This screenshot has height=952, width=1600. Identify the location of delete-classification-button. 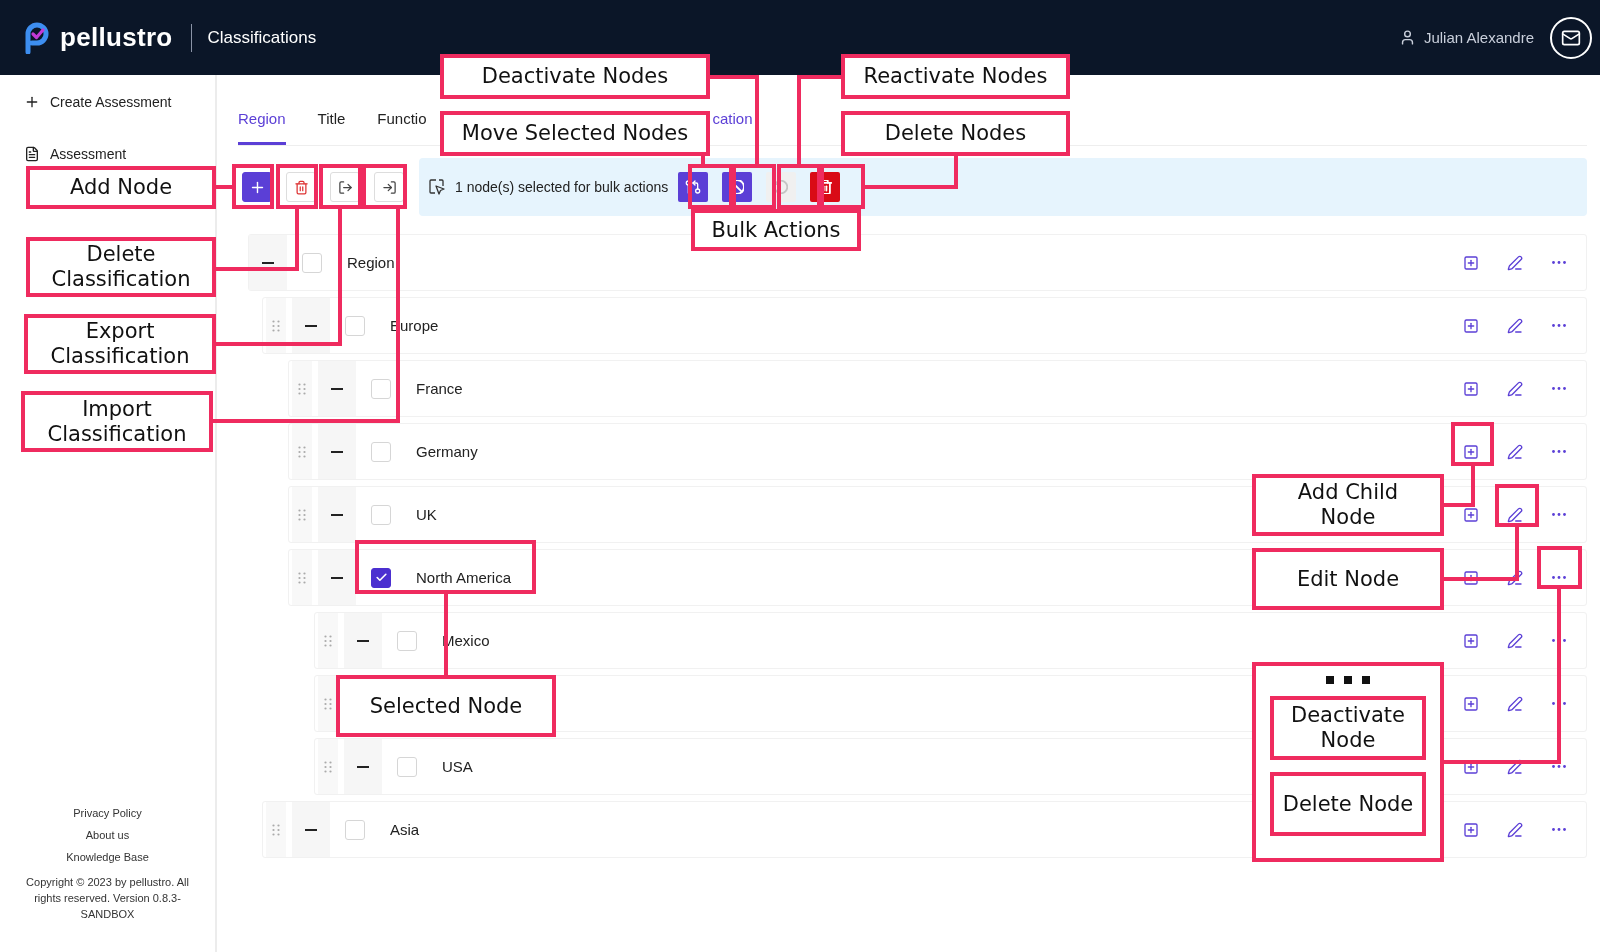
(301, 187).